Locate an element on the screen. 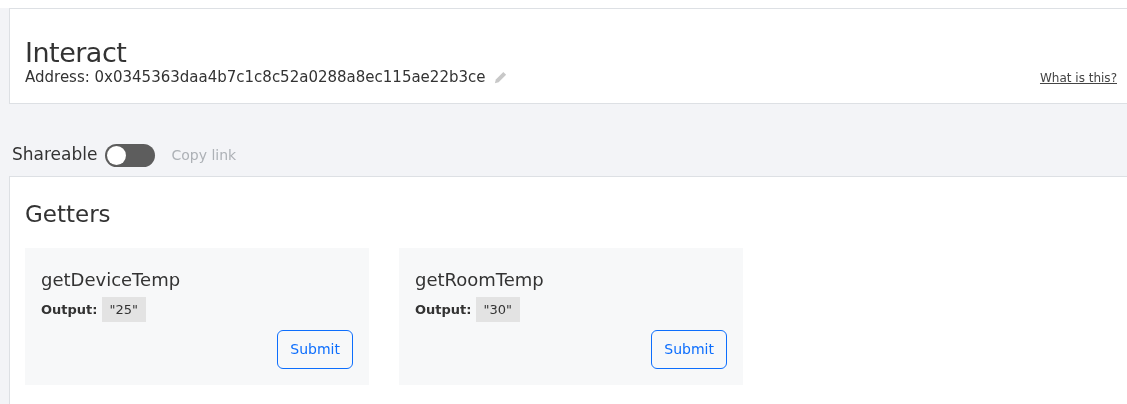 This screenshot has height=404, width=1127. page-title: Interact is located at coordinates (76, 52).